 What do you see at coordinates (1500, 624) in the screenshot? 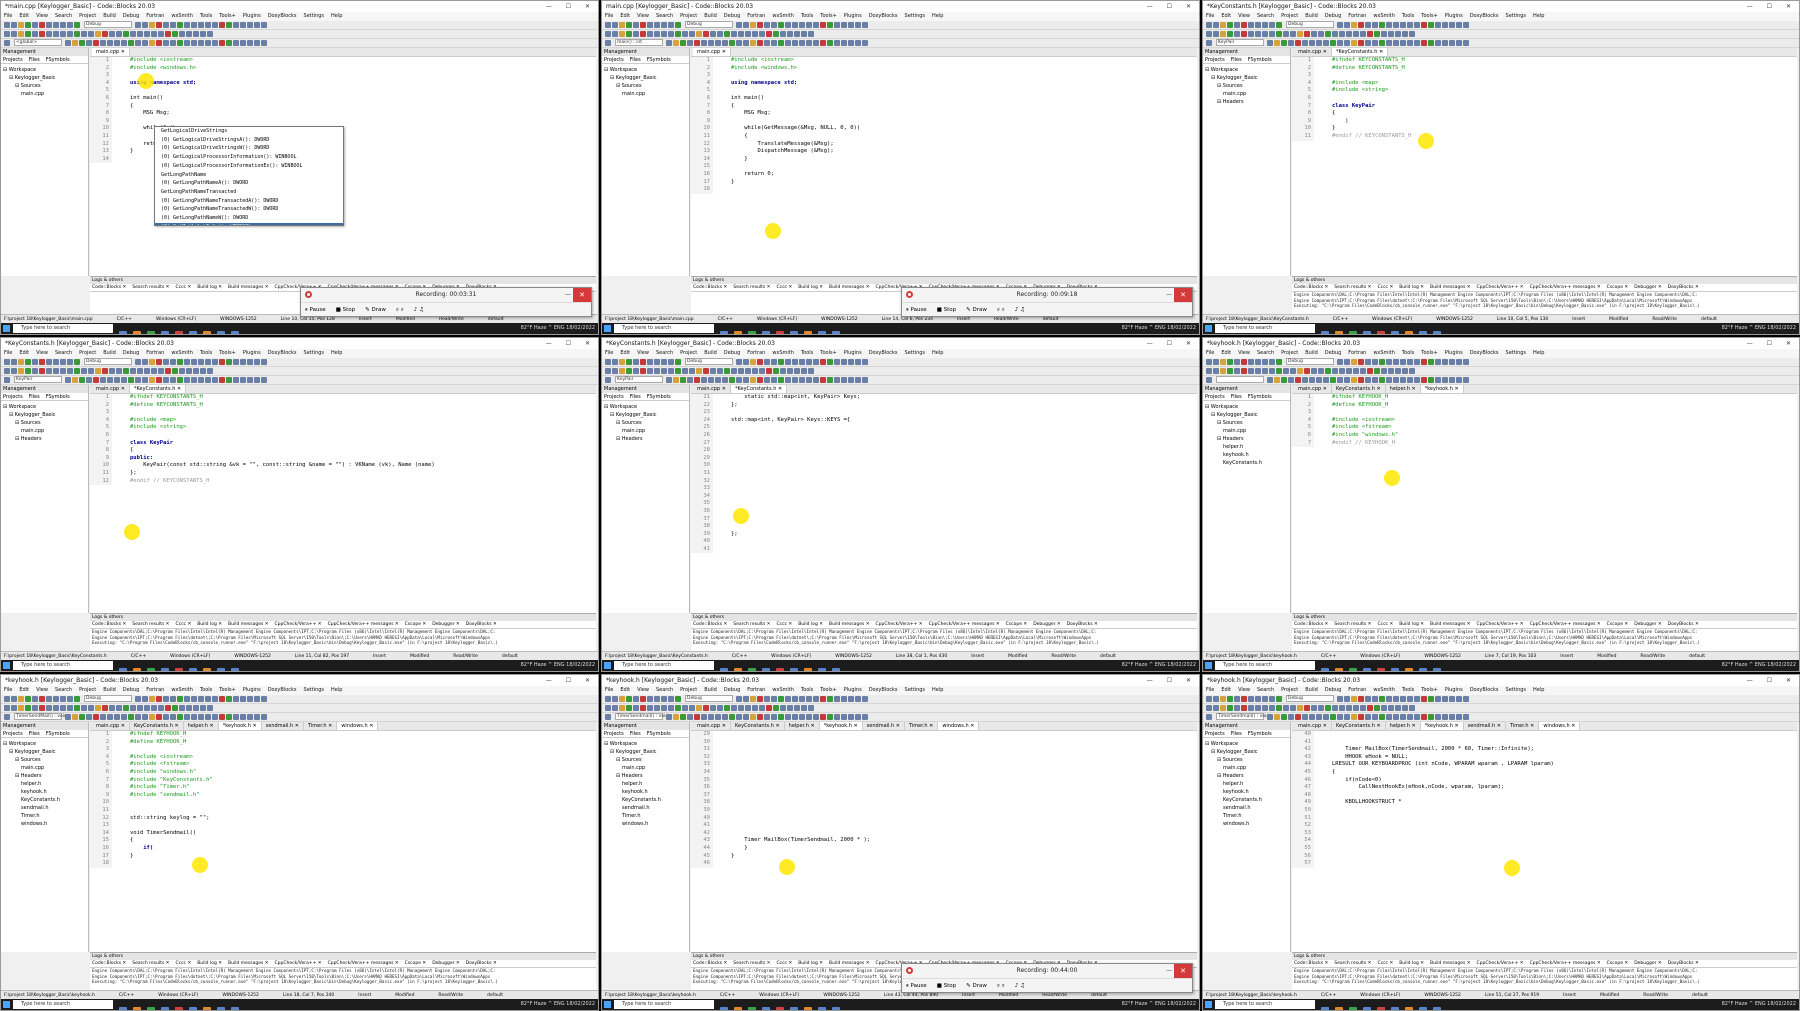
I see `log-tab: CppCheck/Vera++ ✕` at bounding box center [1500, 624].